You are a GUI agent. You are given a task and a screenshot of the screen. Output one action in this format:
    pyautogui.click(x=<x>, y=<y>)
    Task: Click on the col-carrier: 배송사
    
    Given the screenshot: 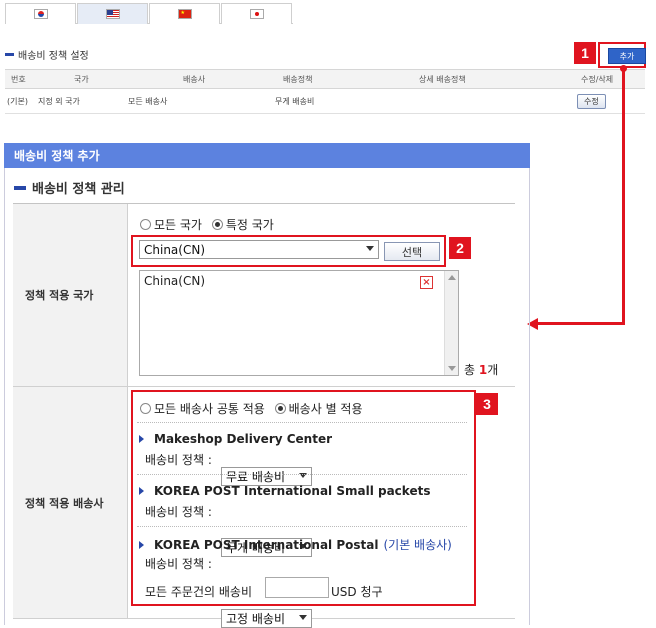 What is the action you would take?
    pyautogui.click(x=194, y=79)
    